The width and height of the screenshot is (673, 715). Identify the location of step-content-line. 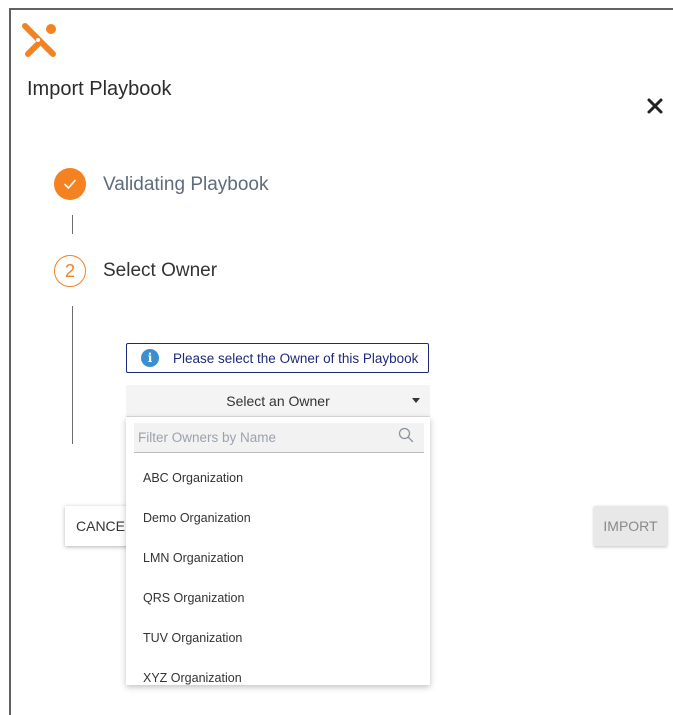
(72, 375).